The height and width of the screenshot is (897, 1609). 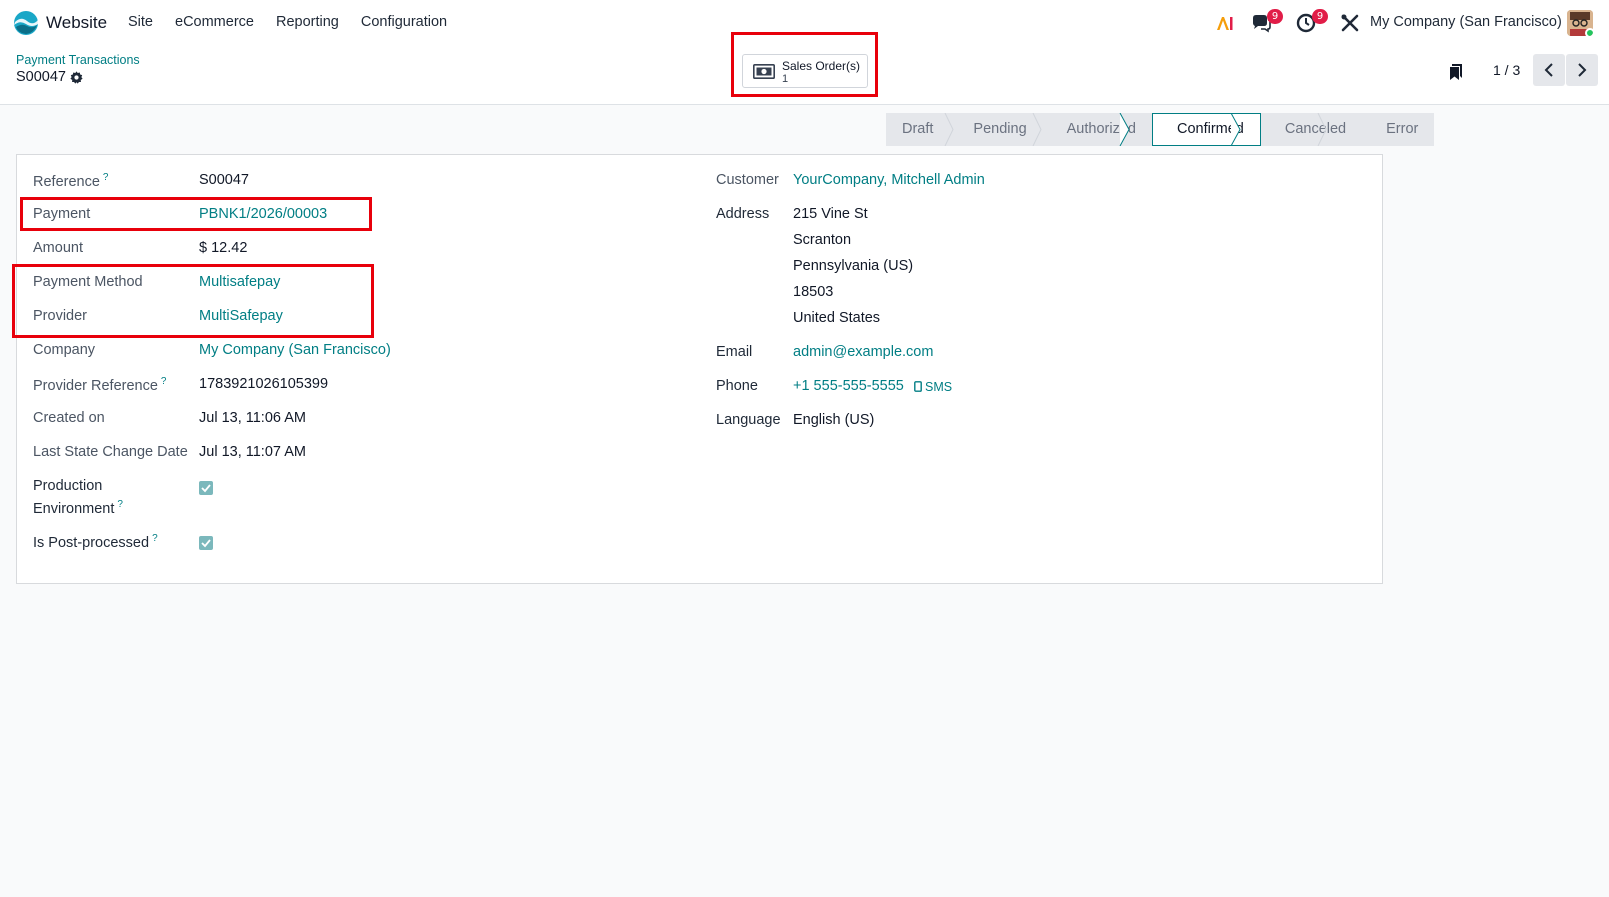 I want to click on menu-configuration: Configuration, so click(x=404, y=22).